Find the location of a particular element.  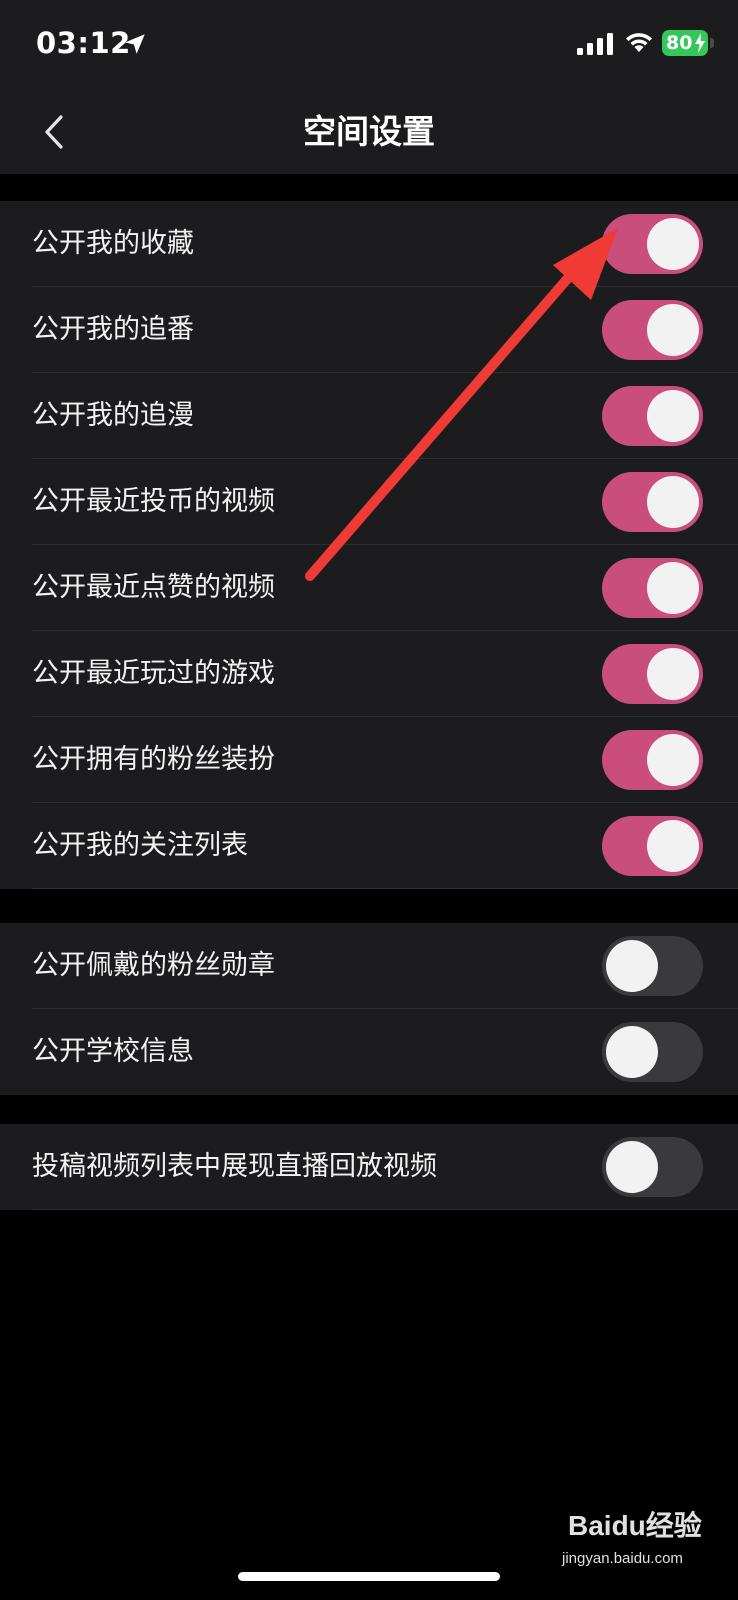

navigation-bar: 空间设置 is located at coordinates (369, 132).